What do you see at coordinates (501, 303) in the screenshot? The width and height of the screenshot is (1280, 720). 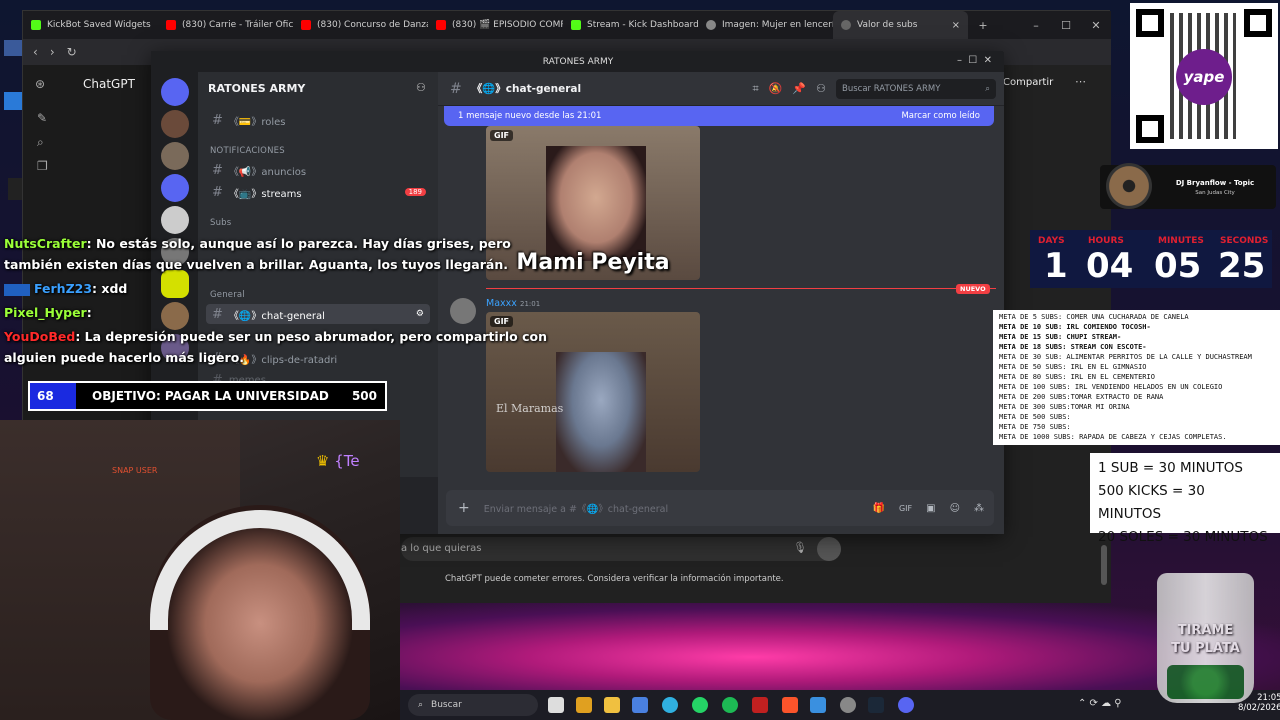 I see `message-author: Maxxx` at bounding box center [501, 303].